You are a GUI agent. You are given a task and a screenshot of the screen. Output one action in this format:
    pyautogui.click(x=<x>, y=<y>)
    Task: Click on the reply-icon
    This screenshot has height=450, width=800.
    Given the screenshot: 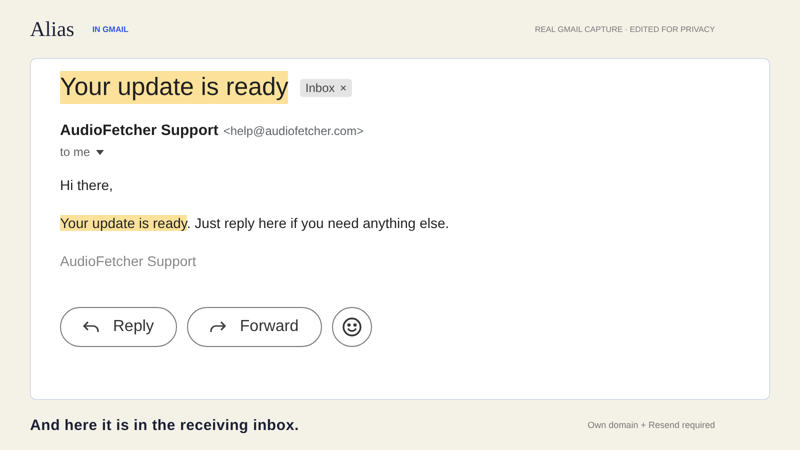 What is the action you would take?
    pyautogui.click(x=91, y=327)
    